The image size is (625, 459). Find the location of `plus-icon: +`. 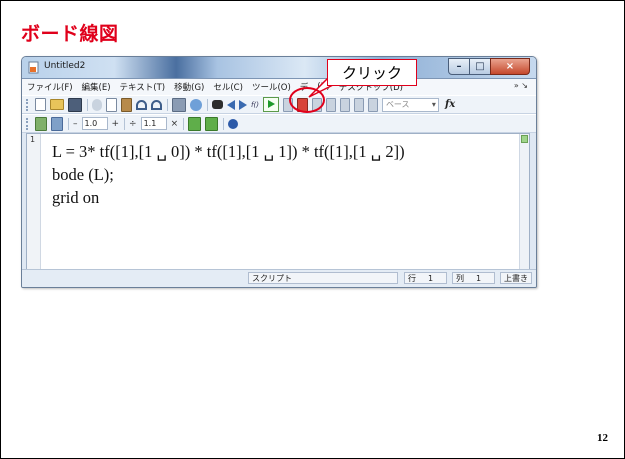

plus-icon: + is located at coordinates (116, 124).